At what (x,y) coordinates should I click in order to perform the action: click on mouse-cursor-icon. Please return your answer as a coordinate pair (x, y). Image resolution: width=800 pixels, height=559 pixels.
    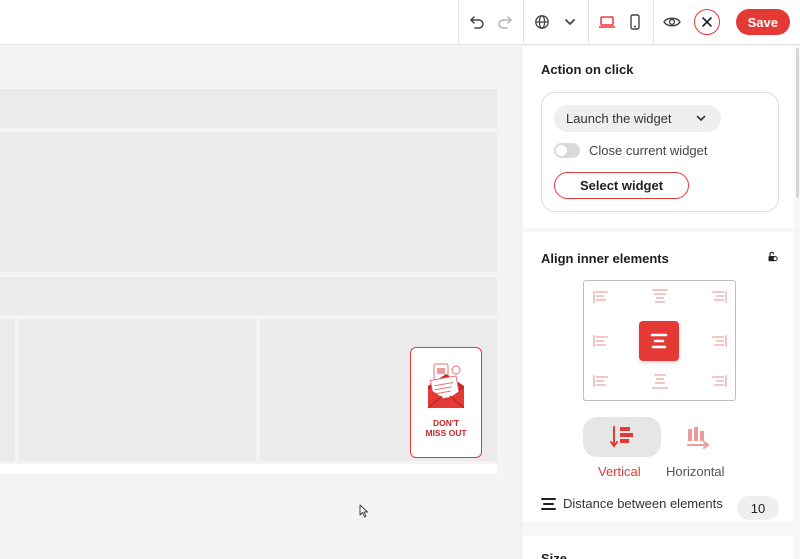
    Looking at the image, I should click on (363, 511).